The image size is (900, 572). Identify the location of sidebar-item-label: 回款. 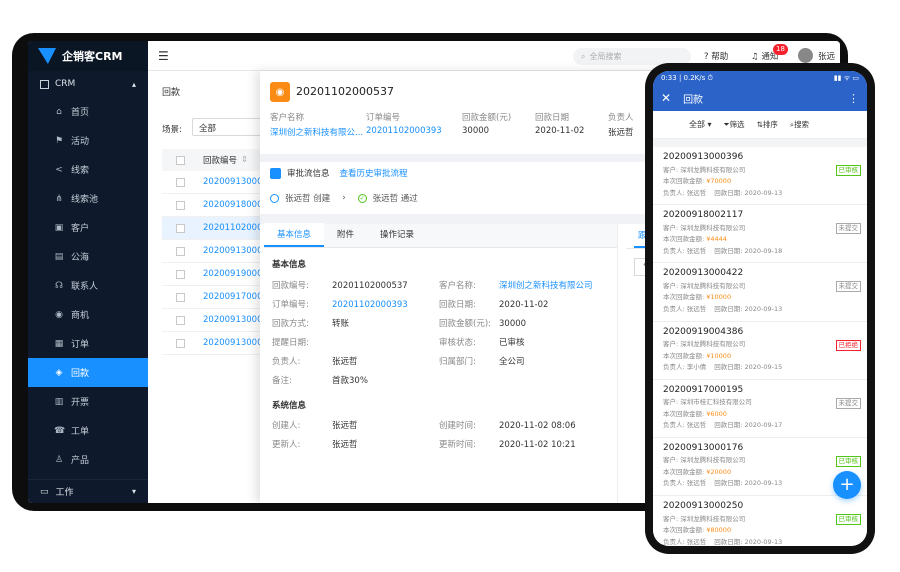
(80, 374).